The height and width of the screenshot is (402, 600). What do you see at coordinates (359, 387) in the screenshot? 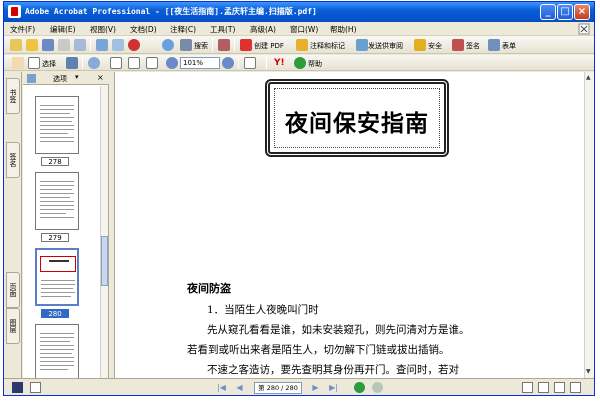
I see `previous-view-icon` at bounding box center [359, 387].